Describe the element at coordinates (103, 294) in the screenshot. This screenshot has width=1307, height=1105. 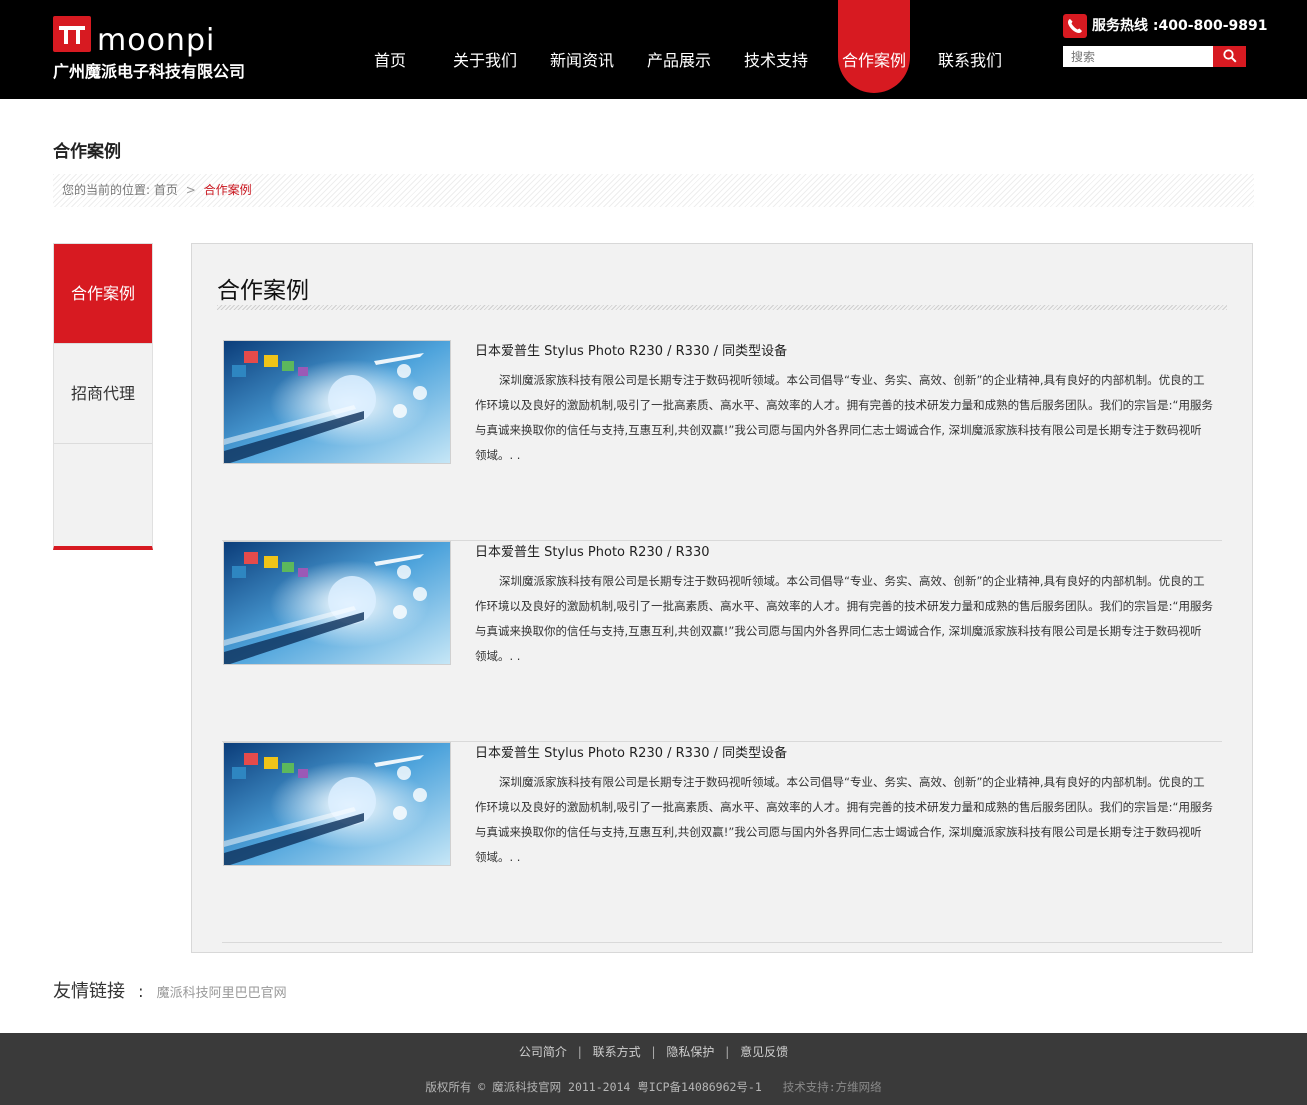
I see `sidebar-item-cases: 合作案例` at that location.